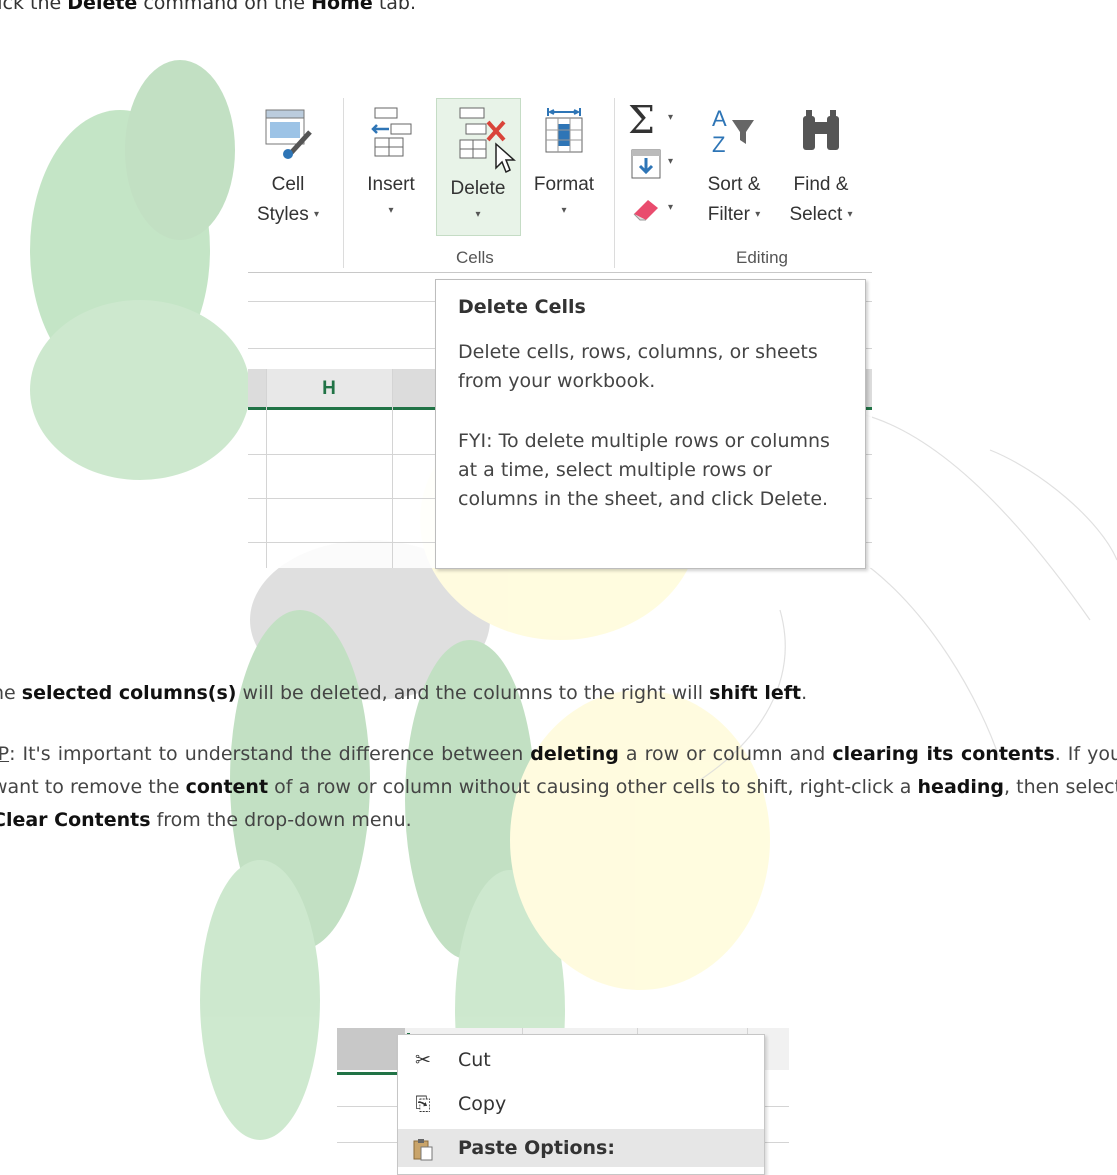  Describe the element at coordinates (31, 7) in the screenshot. I see `instruction-pre: lick the` at that location.